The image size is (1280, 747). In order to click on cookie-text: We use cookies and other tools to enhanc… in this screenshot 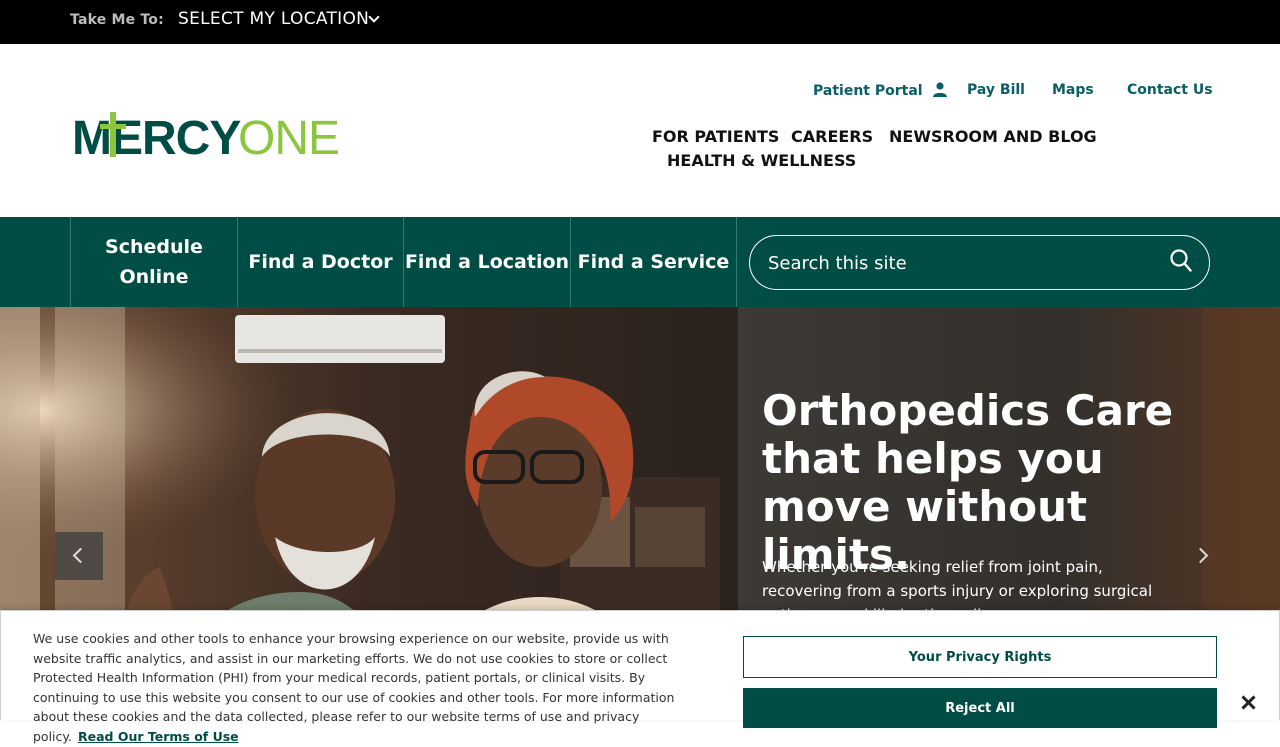, I will do `click(354, 687)`.